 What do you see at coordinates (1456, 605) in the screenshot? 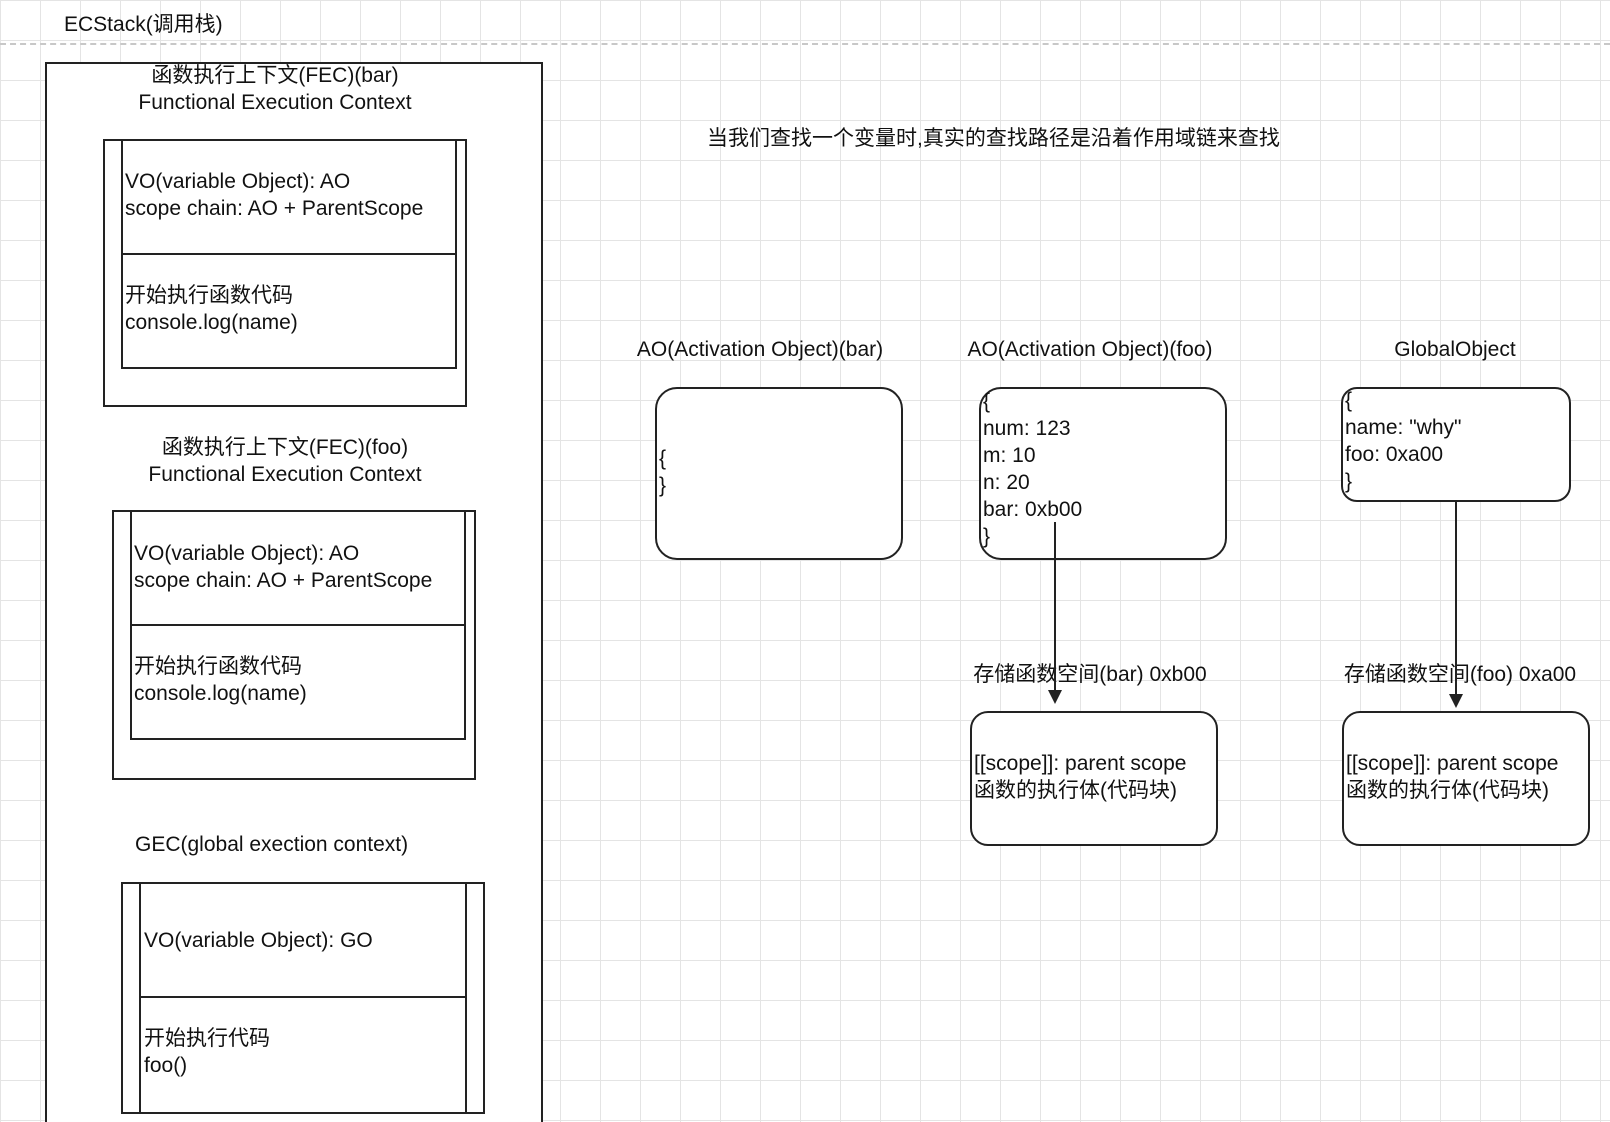
I see `arrow-global-foo-to-func-foo` at bounding box center [1456, 605].